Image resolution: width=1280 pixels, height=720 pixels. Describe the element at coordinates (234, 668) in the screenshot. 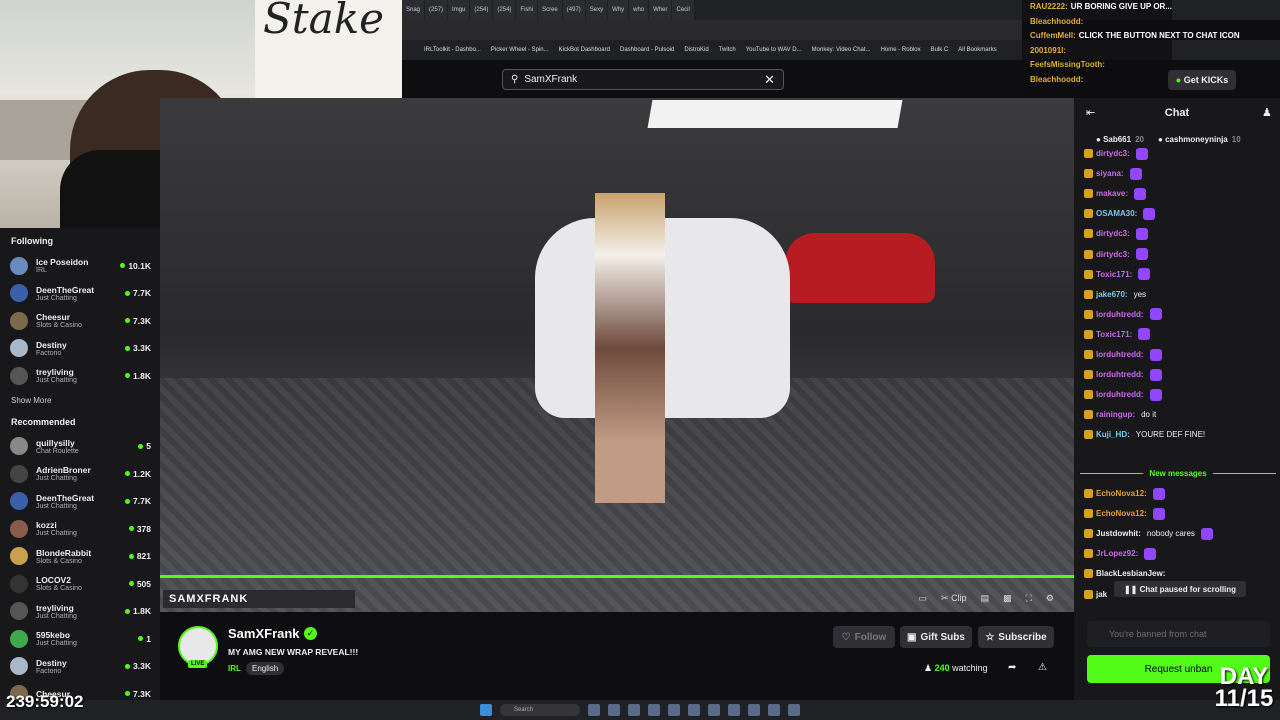

I see `category-link: IRL` at that location.